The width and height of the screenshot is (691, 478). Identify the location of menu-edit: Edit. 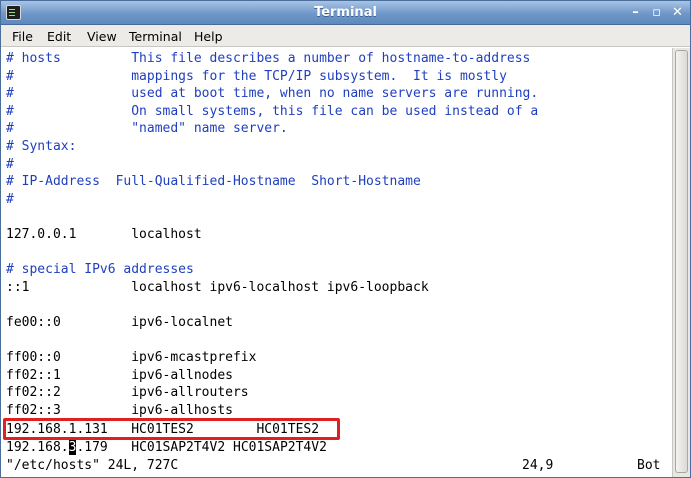
(59, 36).